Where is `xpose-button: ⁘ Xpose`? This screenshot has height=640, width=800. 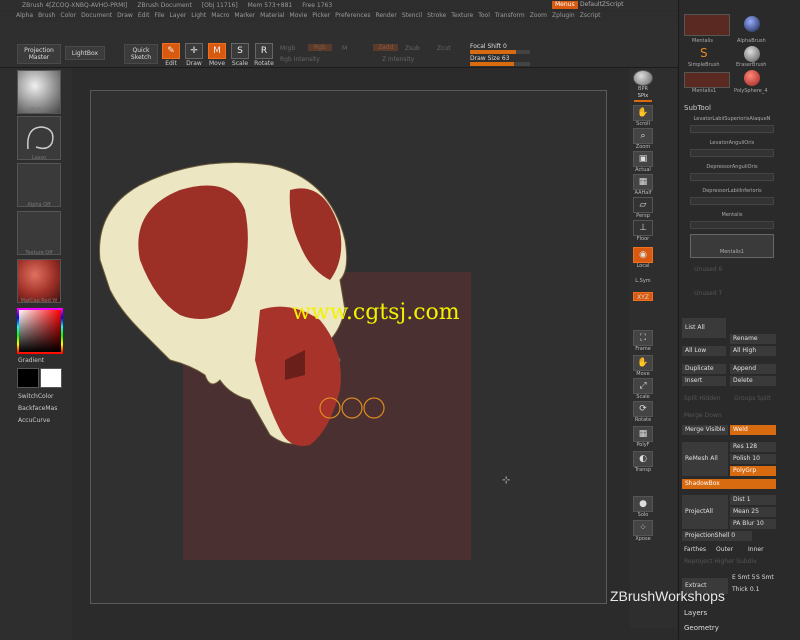
xpose-button: ⁘ Xpose is located at coordinates (643, 531).